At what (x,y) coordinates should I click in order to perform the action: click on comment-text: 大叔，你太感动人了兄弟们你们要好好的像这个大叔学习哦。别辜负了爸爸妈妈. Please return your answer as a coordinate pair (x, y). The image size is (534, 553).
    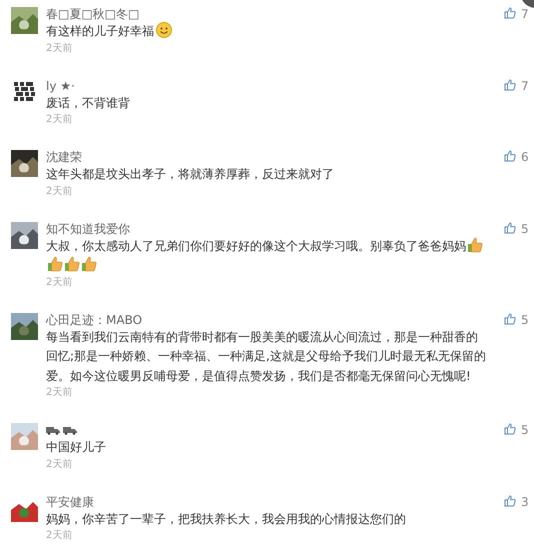
    Looking at the image, I should click on (266, 256).